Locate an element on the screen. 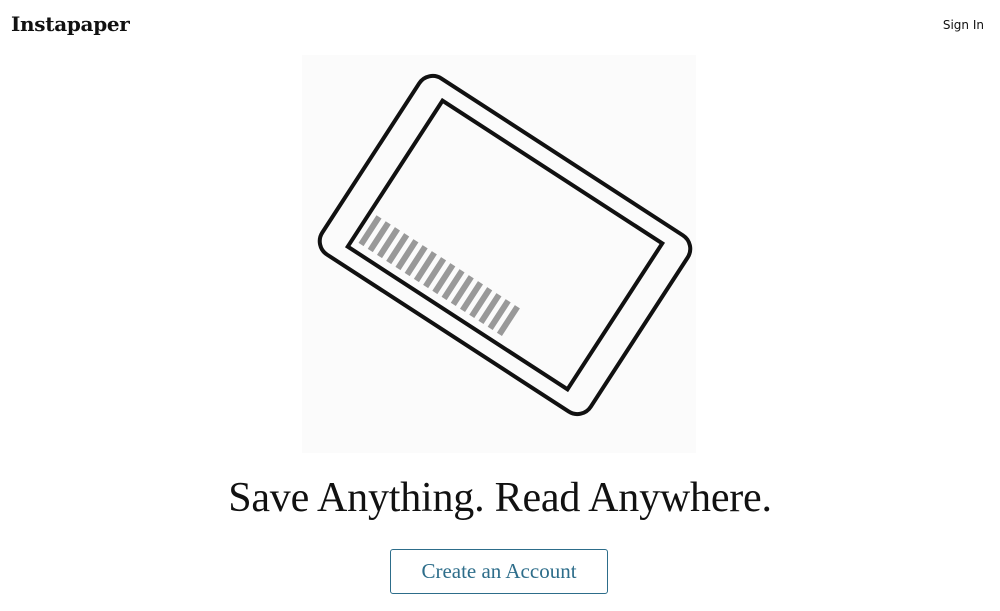 This screenshot has height=611, width=1000. create-account-button: Create an Account is located at coordinates (499, 571).